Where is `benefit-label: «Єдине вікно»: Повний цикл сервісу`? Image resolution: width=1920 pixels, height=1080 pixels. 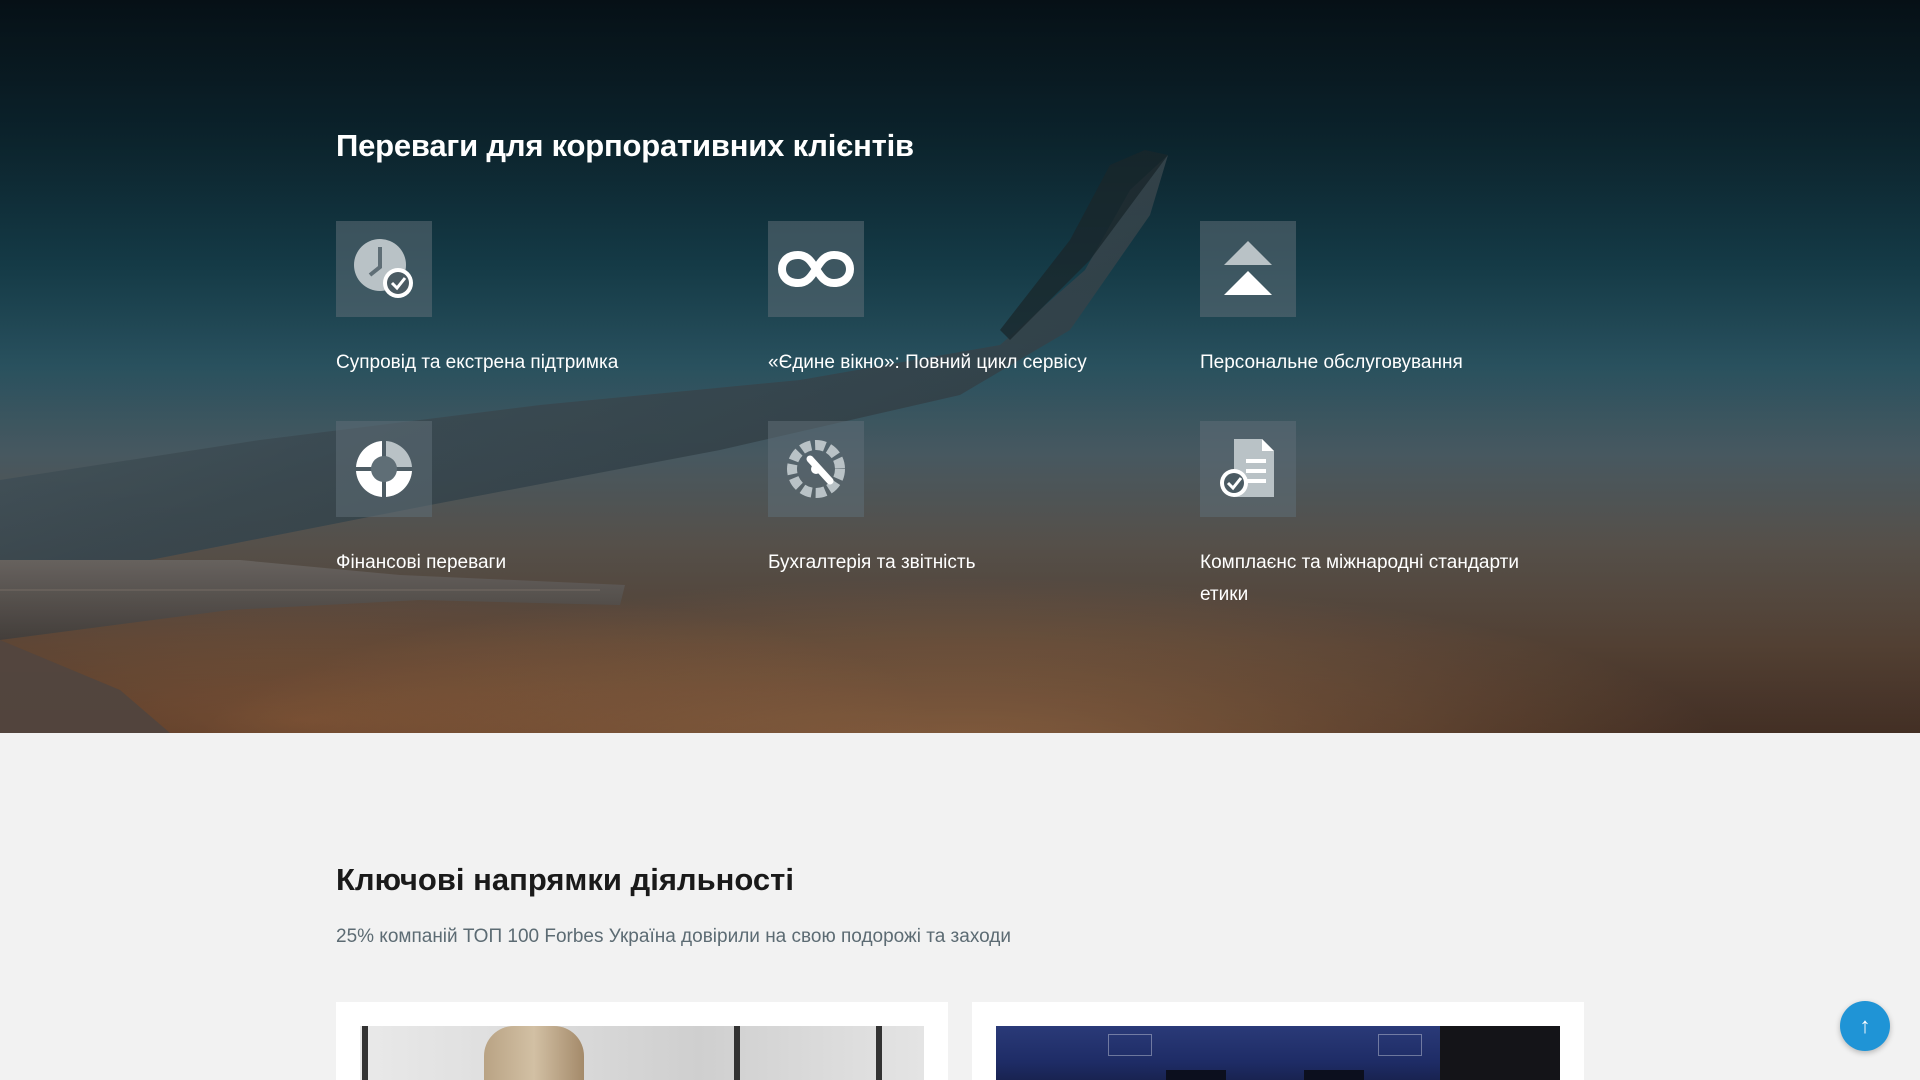 benefit-label: «Єдине вікно»: Повний цикл сервісу is located at coordinates (927, 362).